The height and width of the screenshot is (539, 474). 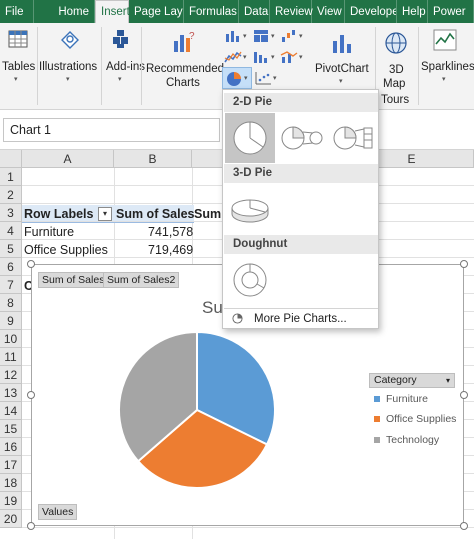 What do you see at coordinates (11, 321) in the screenshot?
I see `row-header: 9` at bounding box center [11, 321].